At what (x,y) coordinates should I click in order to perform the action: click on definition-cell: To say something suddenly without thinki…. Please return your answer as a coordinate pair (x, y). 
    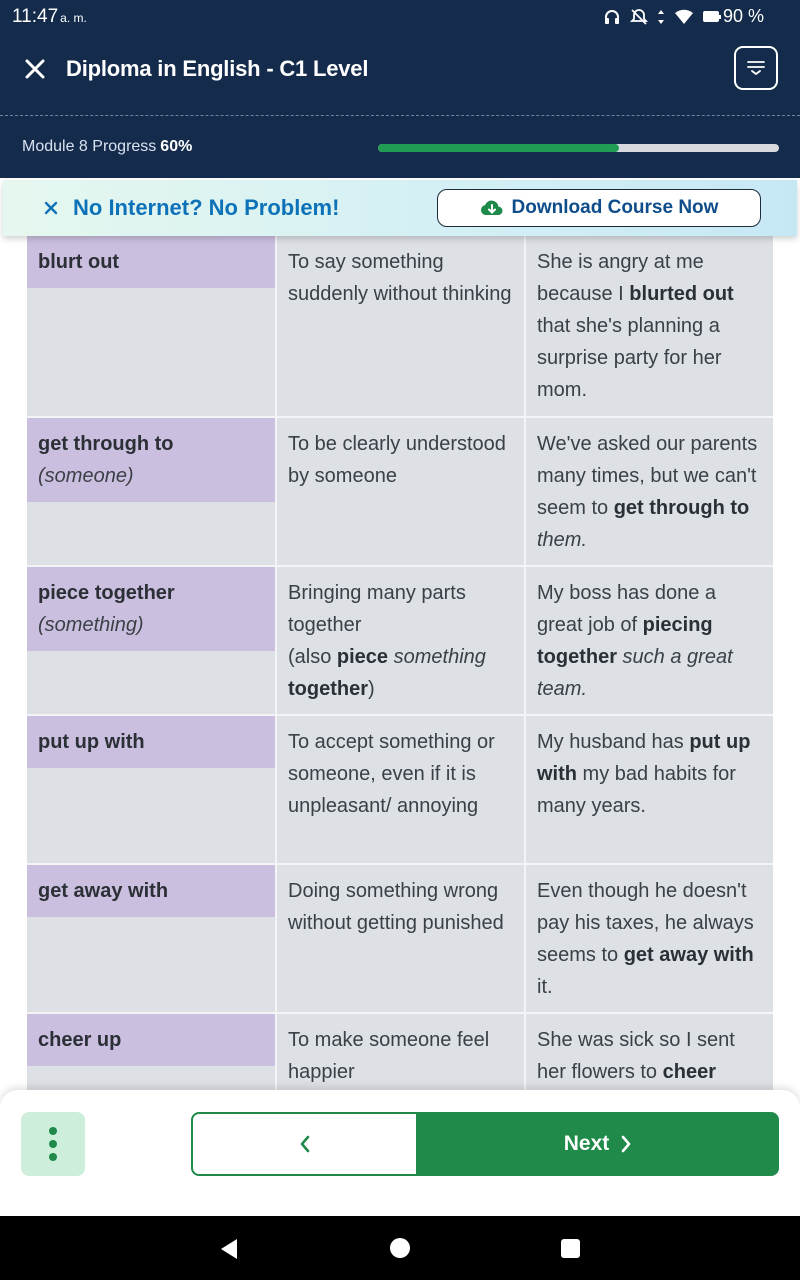
    Looking at the image, I should click on (399, 326).